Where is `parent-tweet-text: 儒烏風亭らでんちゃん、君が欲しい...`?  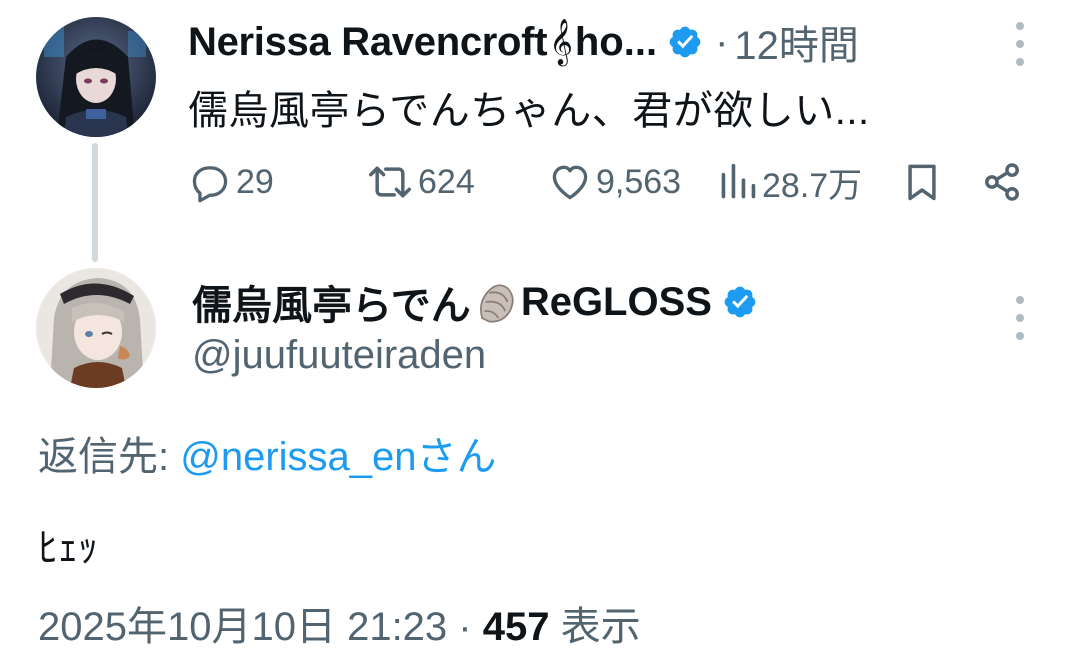 parent-tweet-text: 儒烏風亭らでんちゃん、君が欲しい... is located at coordinates (529, 111).